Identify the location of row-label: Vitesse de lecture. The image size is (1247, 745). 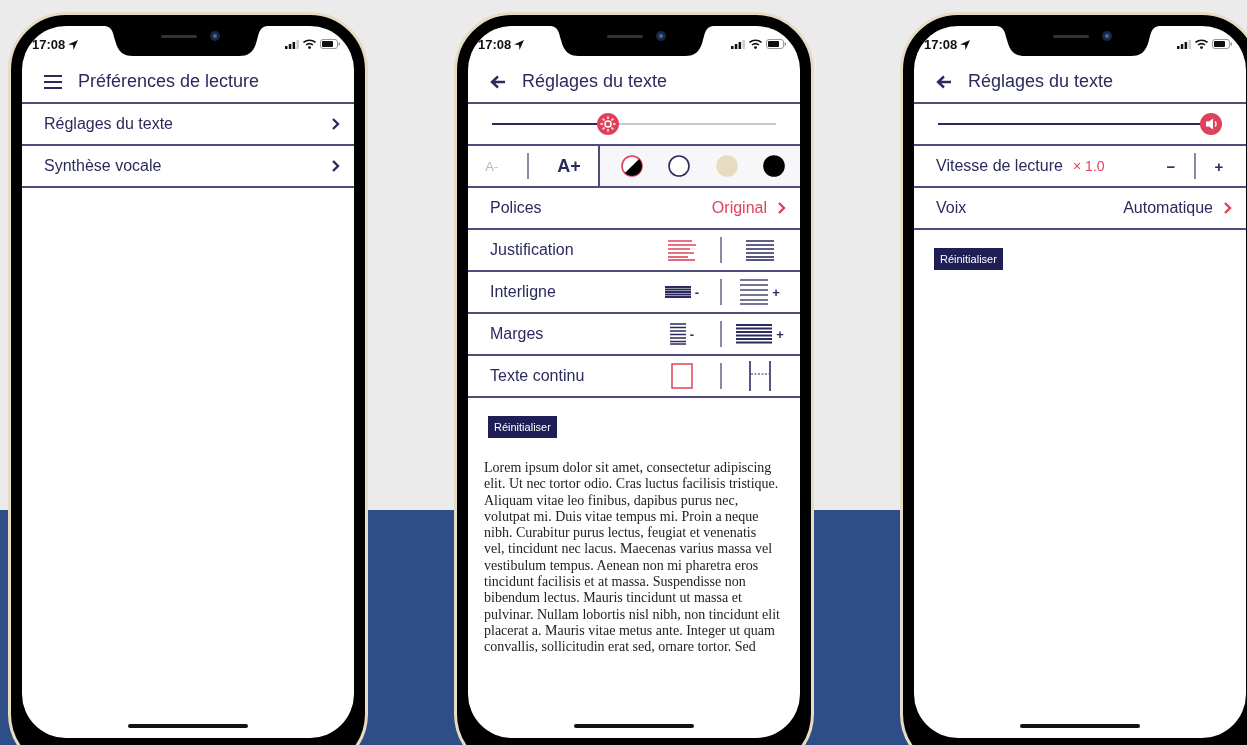
(999, 166).